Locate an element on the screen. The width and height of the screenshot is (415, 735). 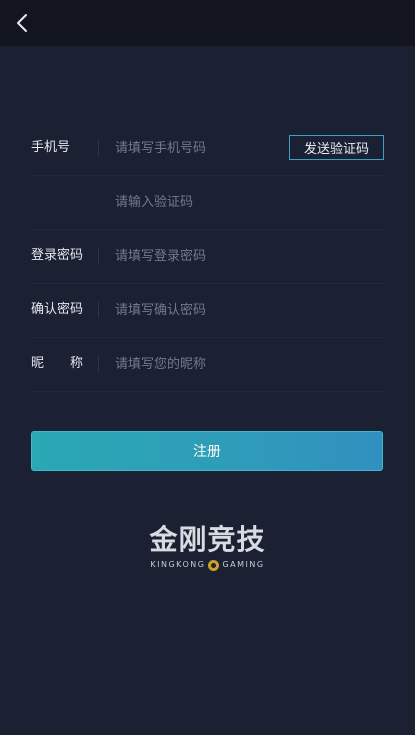
login-password-row: 登录密码 is located at coordinates (207, 257).